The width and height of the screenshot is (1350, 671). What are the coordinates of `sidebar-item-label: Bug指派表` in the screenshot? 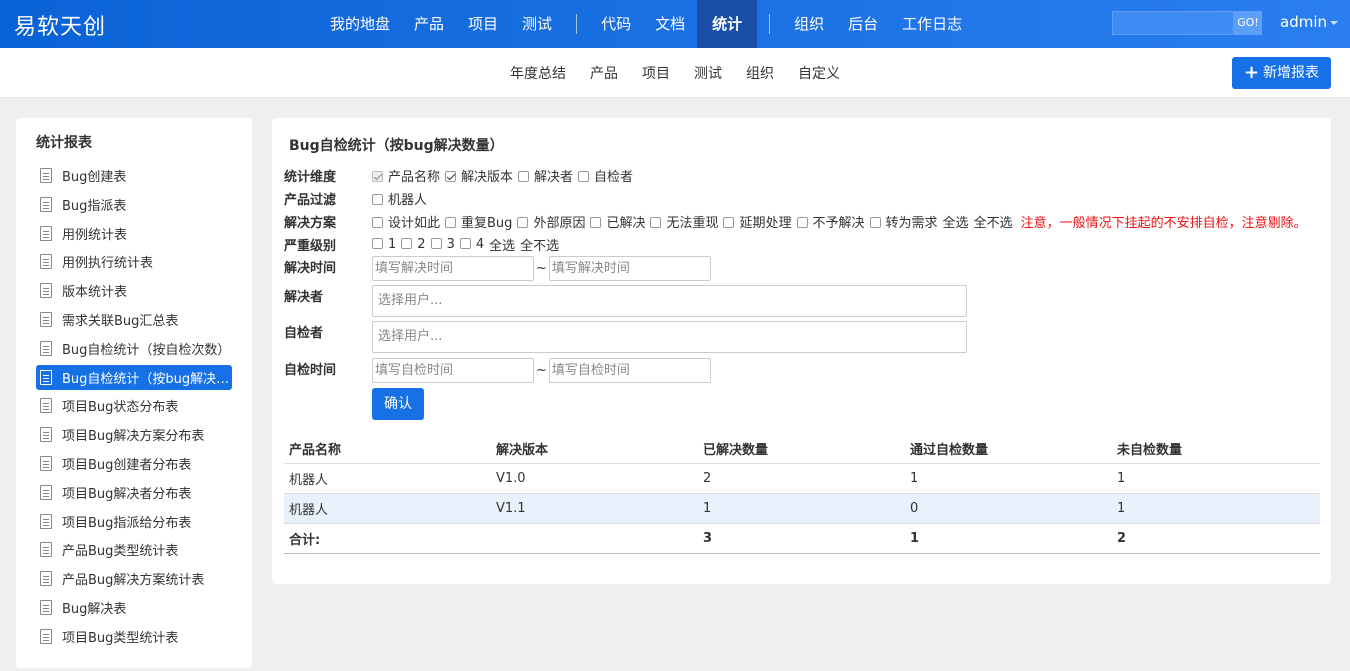 It's located at (94, 206).